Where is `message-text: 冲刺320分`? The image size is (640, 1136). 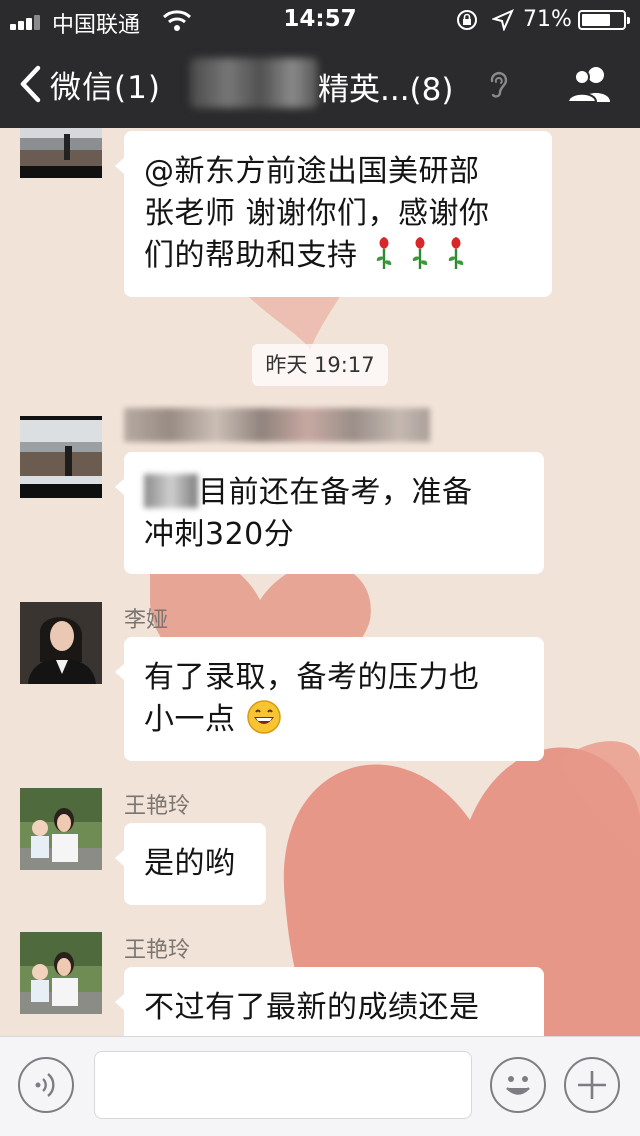 message-text: 冲刺320分 is located at coordinates (219, 534).